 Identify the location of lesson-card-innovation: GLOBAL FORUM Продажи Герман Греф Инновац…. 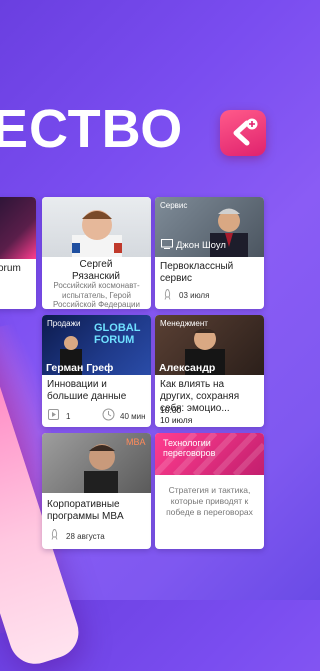
(96, 371).